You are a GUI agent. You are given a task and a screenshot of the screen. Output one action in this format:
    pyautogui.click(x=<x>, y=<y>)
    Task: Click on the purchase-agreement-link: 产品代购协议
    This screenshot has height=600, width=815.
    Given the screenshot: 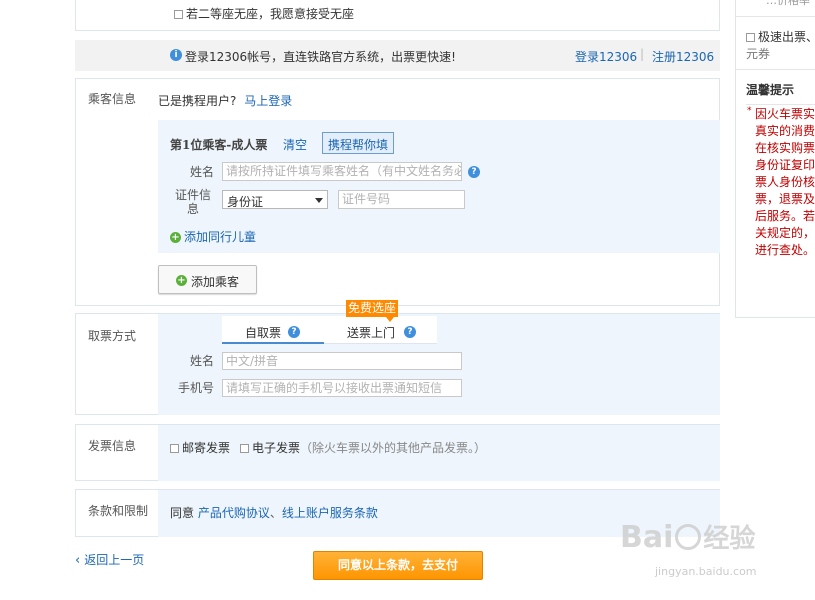 What is the action you would take?
    pyautogui.click(x=234, y=513)
    